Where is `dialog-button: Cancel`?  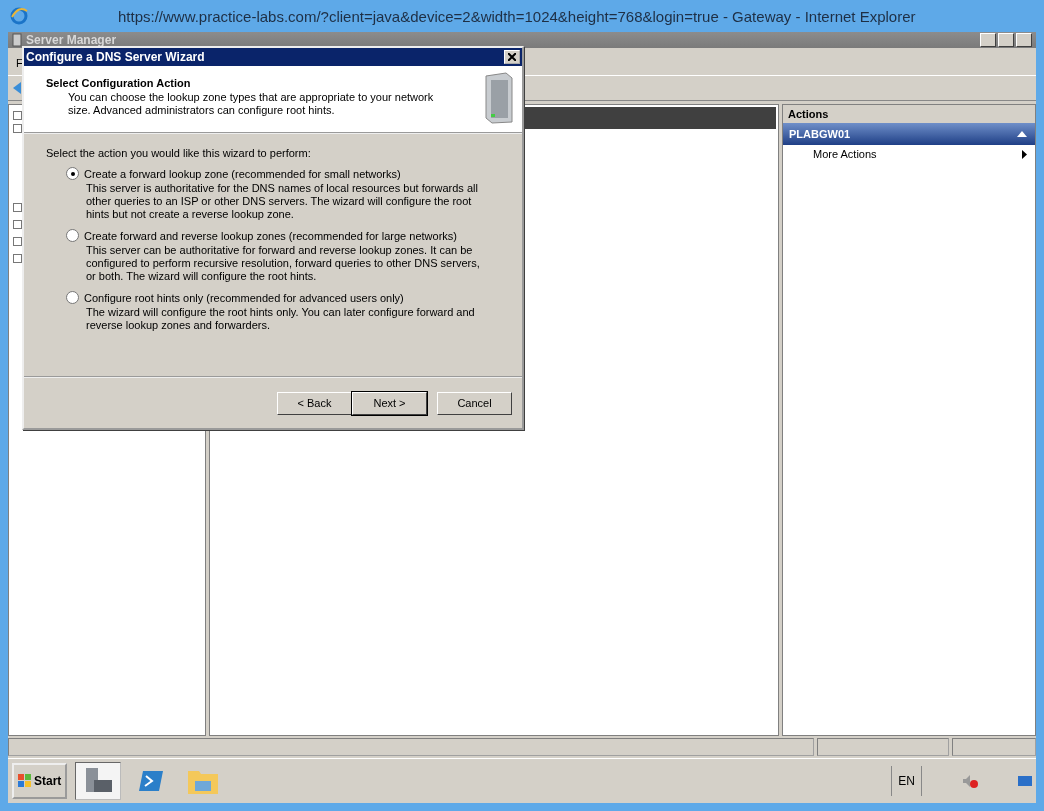
dialog-button: Cancel is located at coordinates (474, 403).